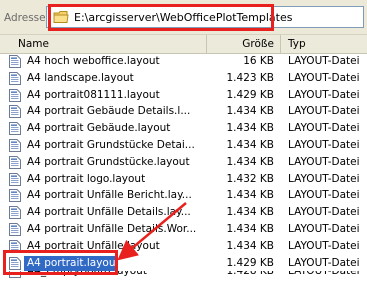  What do you see at coordinates (116, 162) in the screenshot?
I see `file-name: A4 portrait Grundstücke.layout` at bounding box center [116, 162].